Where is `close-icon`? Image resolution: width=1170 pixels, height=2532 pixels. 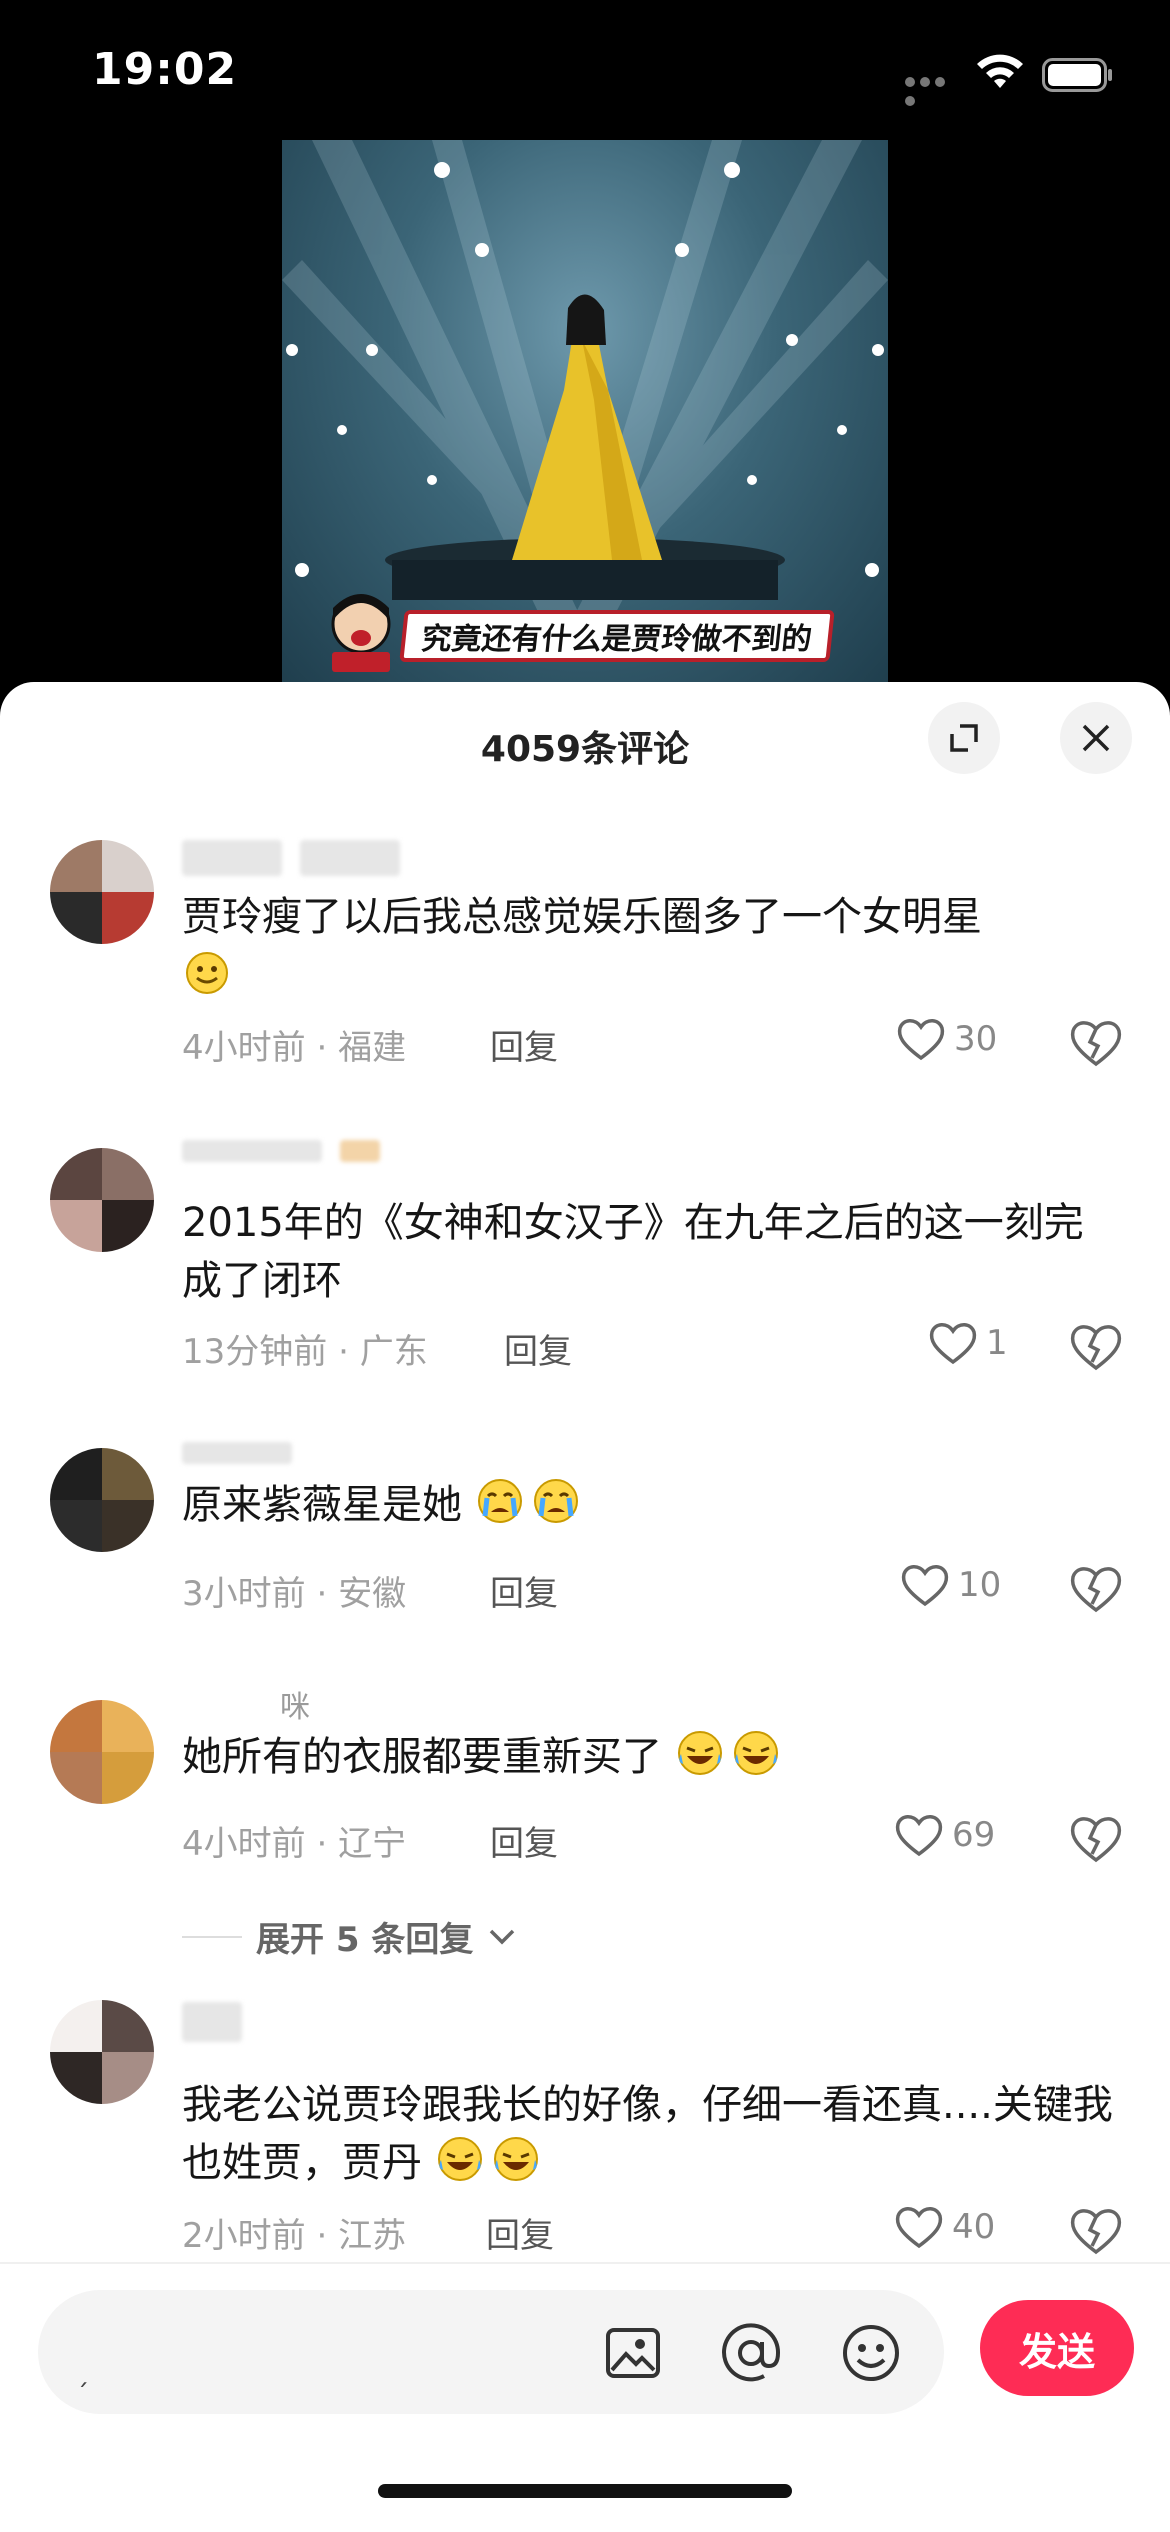 close-icon is located at coordinates (1096, 738).